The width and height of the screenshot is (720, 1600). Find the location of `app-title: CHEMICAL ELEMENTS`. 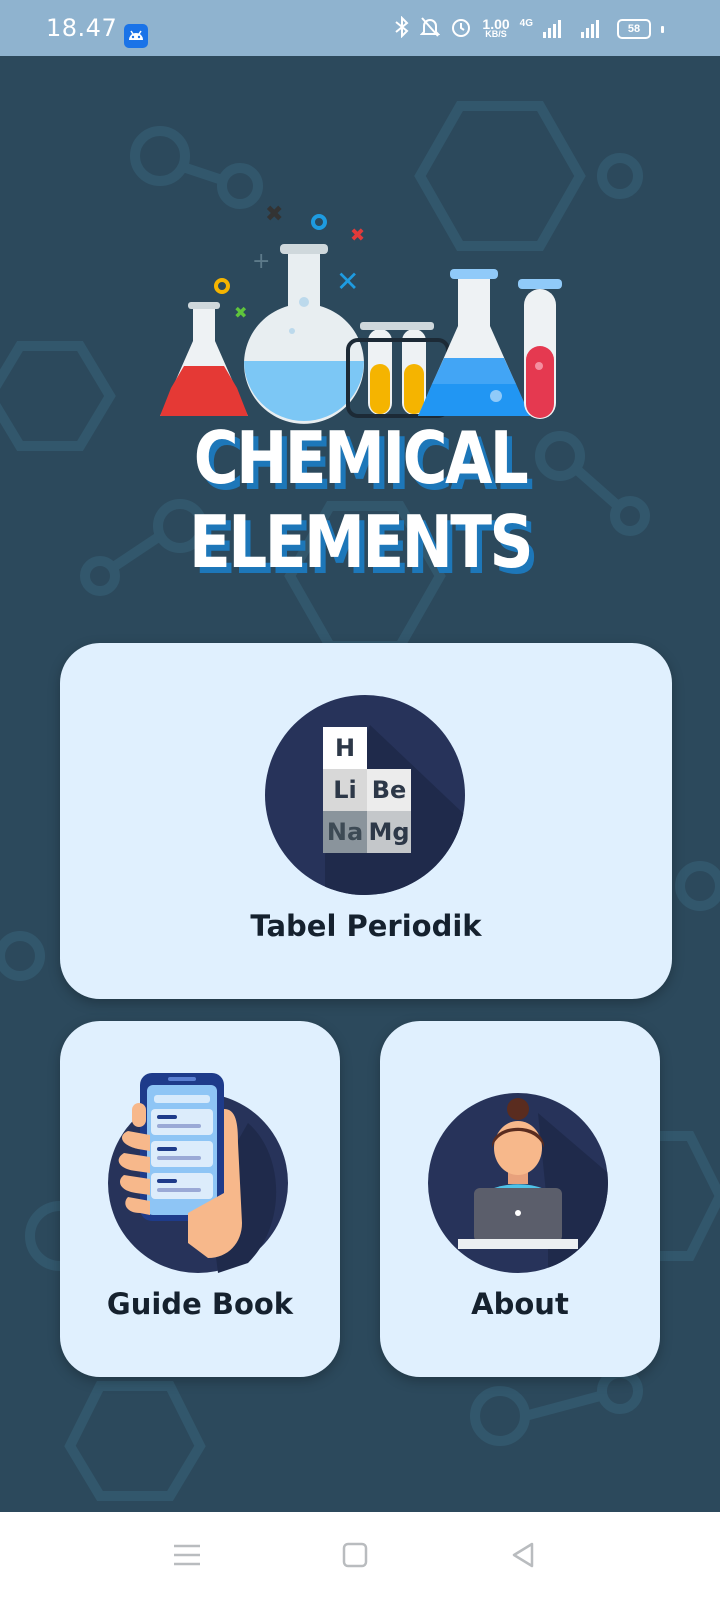

app-title: CHEMICAL ELEMENTS is located at coordinates (361, 500).